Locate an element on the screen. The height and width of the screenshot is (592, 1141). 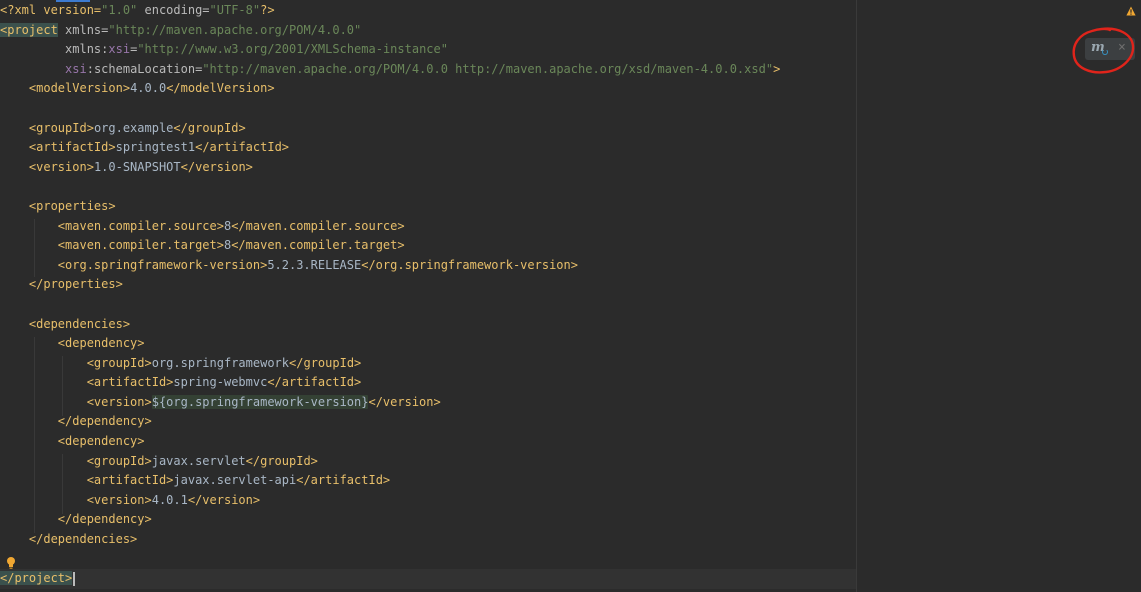
attr-name: :schemaLocation= is located at coordinates (144, 68).